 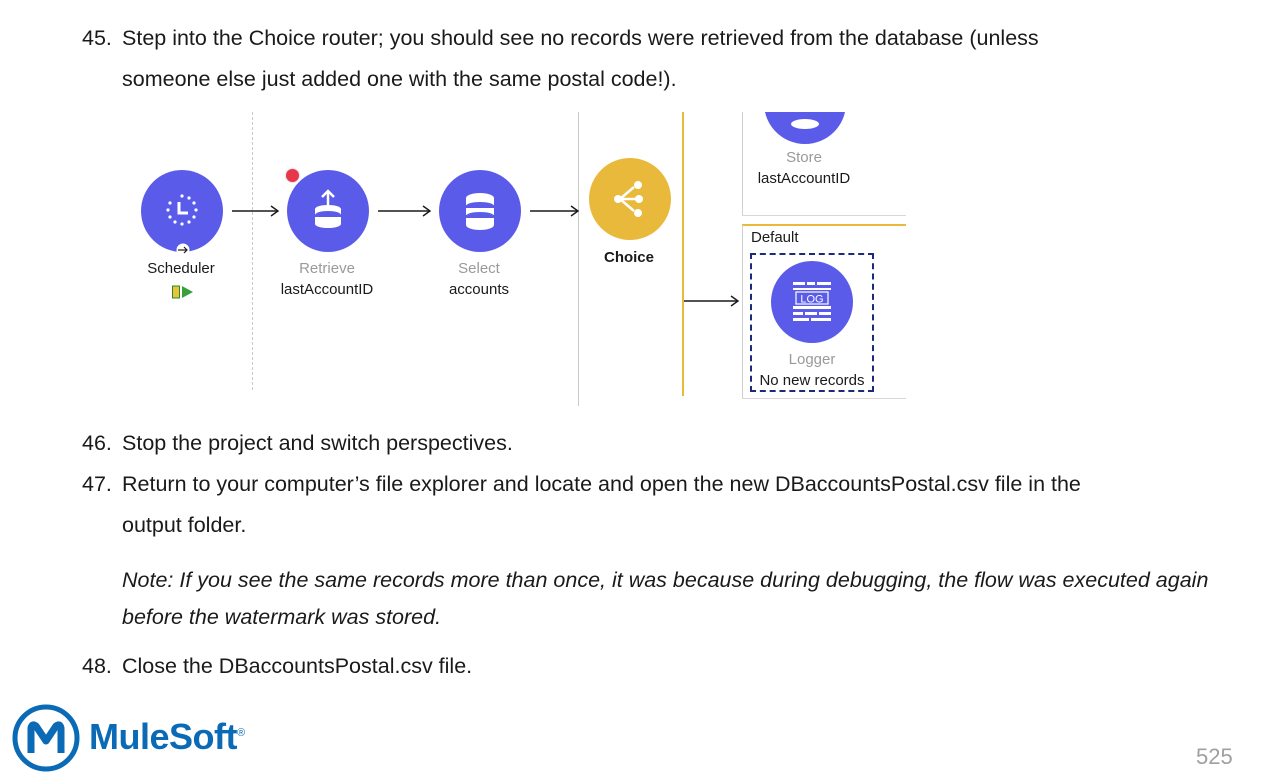 What do you see at coordinates (97, 38) in the screenshot?
I see `step-number: 45.` at bounding box center [97, 38].